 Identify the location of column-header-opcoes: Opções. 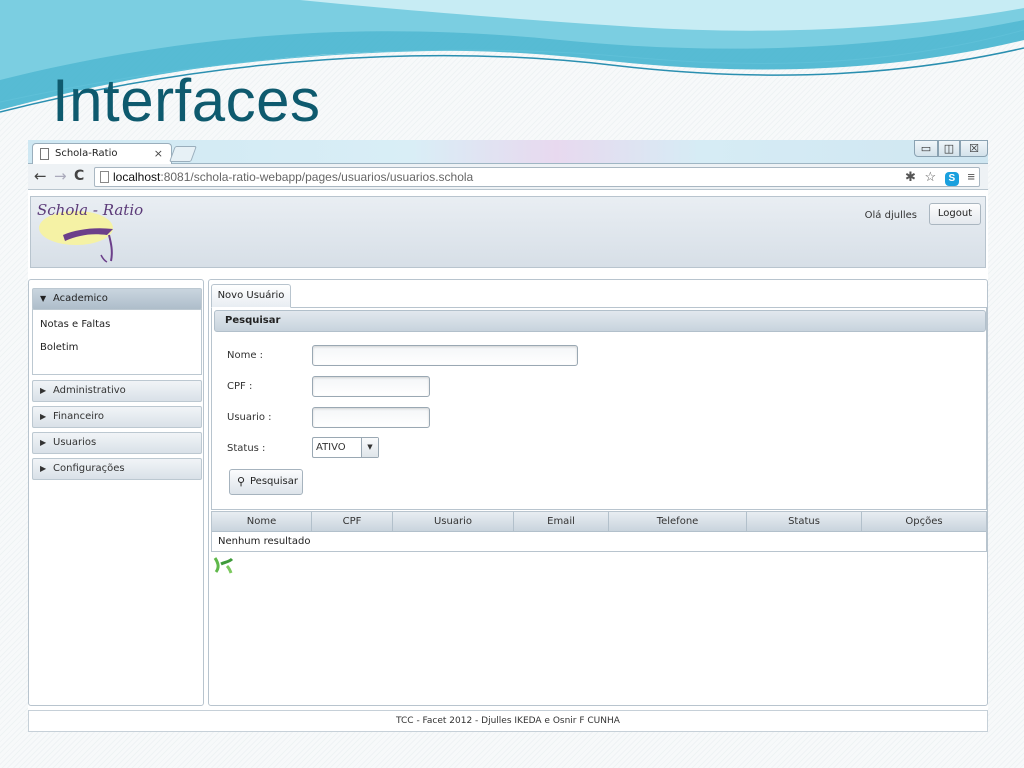
(924, 522).